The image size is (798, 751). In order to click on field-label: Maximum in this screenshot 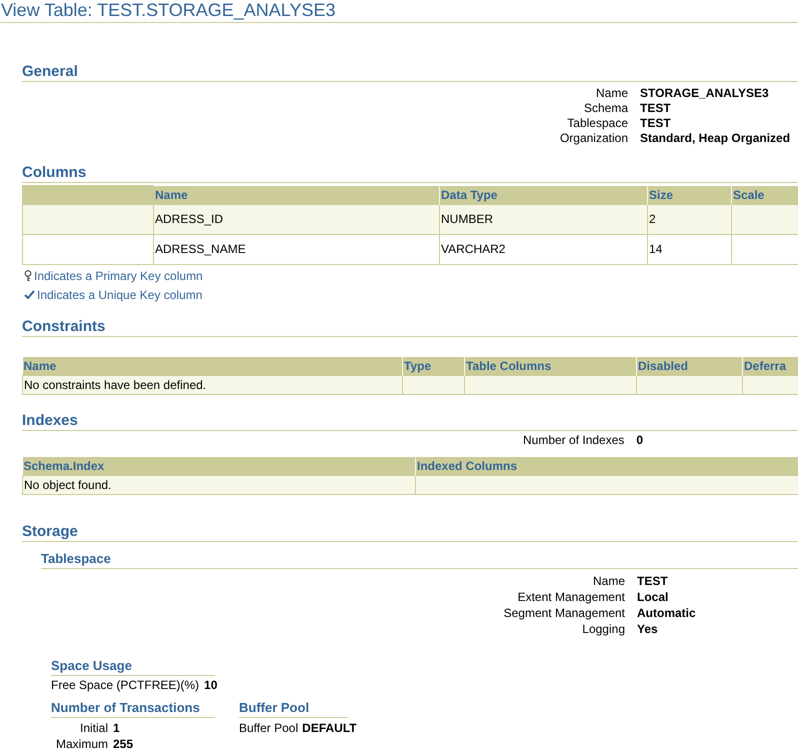, I will do `click(81, 743)`.